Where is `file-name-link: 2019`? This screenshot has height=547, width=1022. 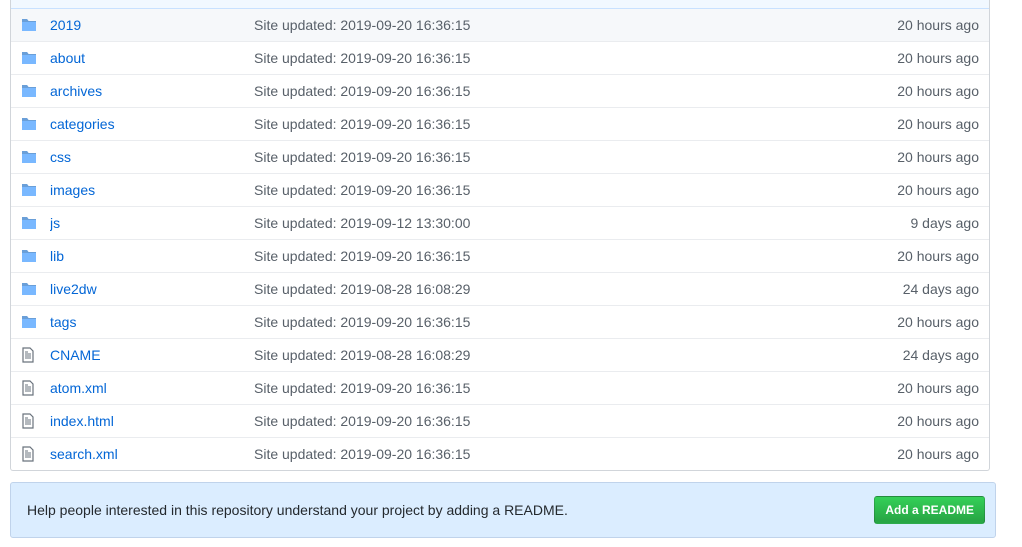 file-name-link: 2019 is located at coordinates (65, 25).